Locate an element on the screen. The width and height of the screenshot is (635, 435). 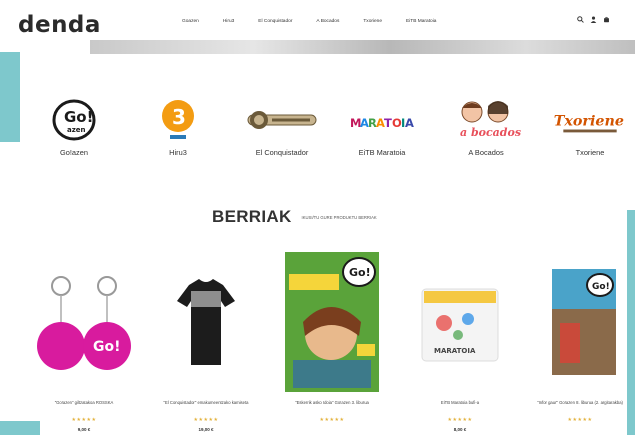
buff-image-icon: MARATOIA is located at coordinates (460, 325).